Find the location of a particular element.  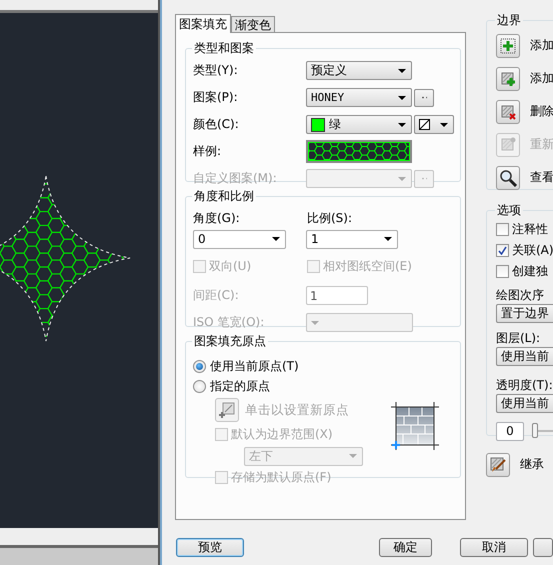

recreate-boundary-icon is located at coordinates (508, 145).